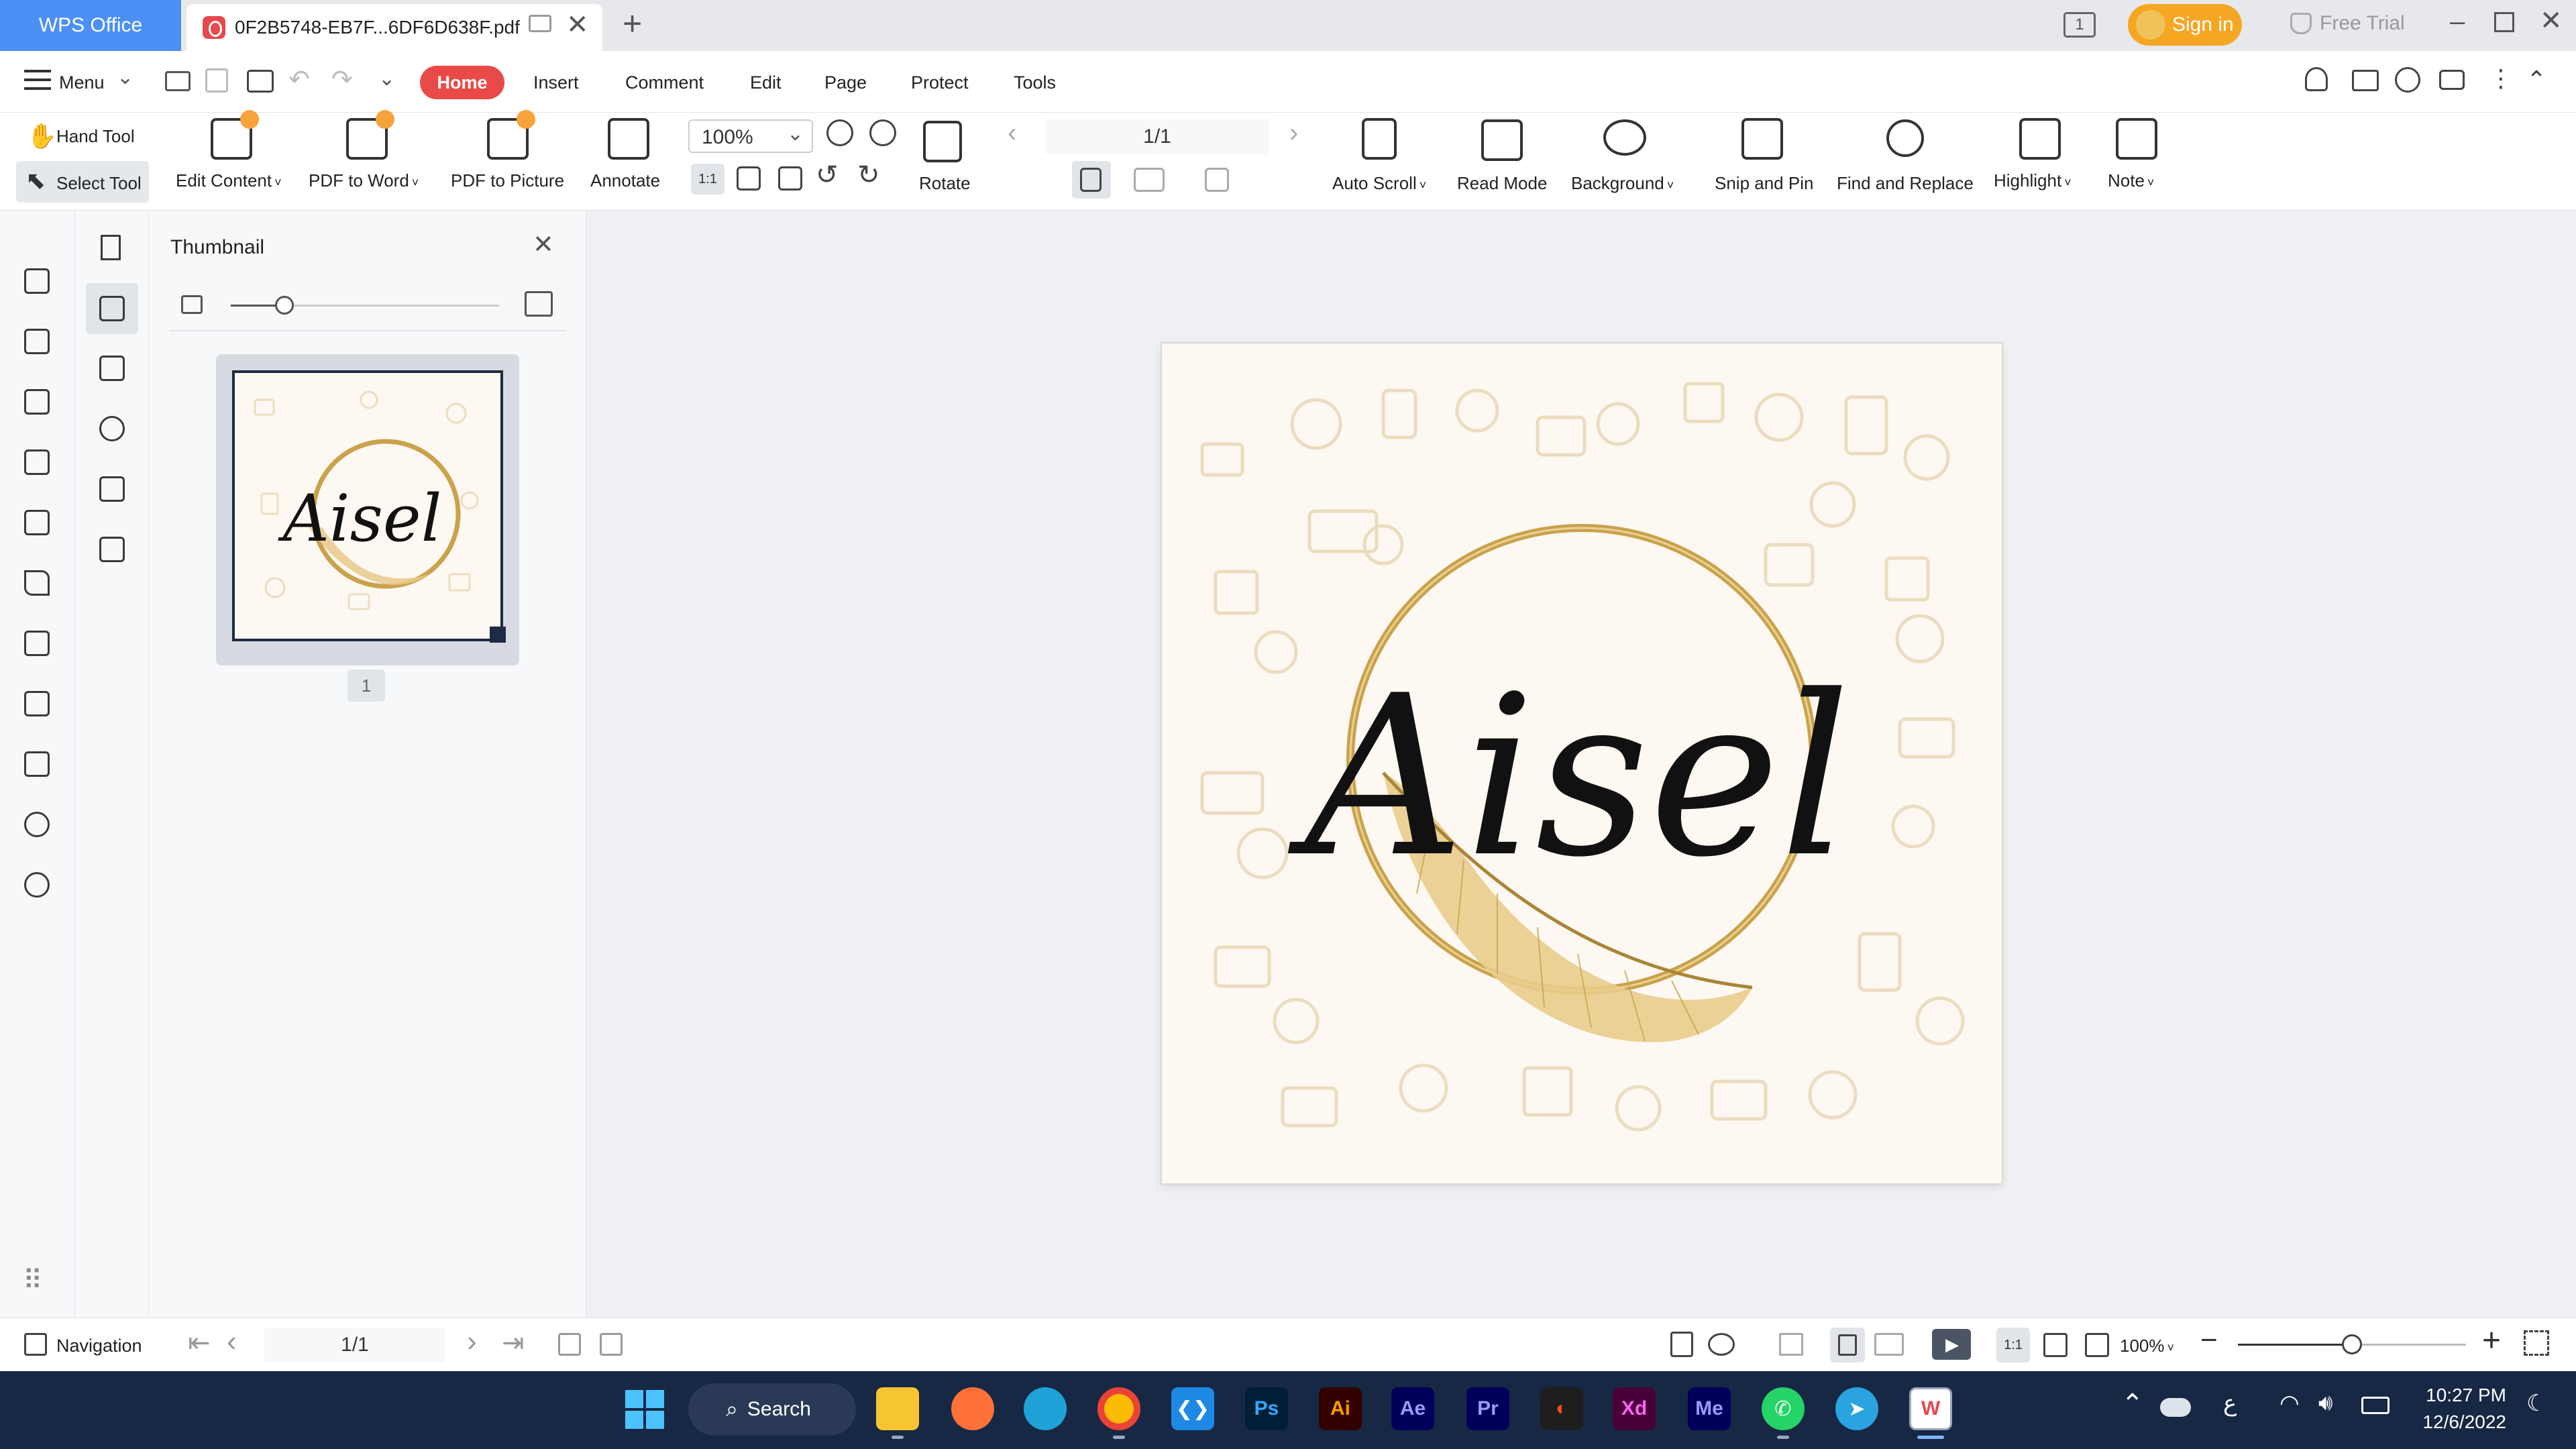 The height and width of the screenshot is (1449, 2576). Describe the element at coordinates (1192, 1408) in the screenshot. I see `vscode-icon: ❮❯` at that location.